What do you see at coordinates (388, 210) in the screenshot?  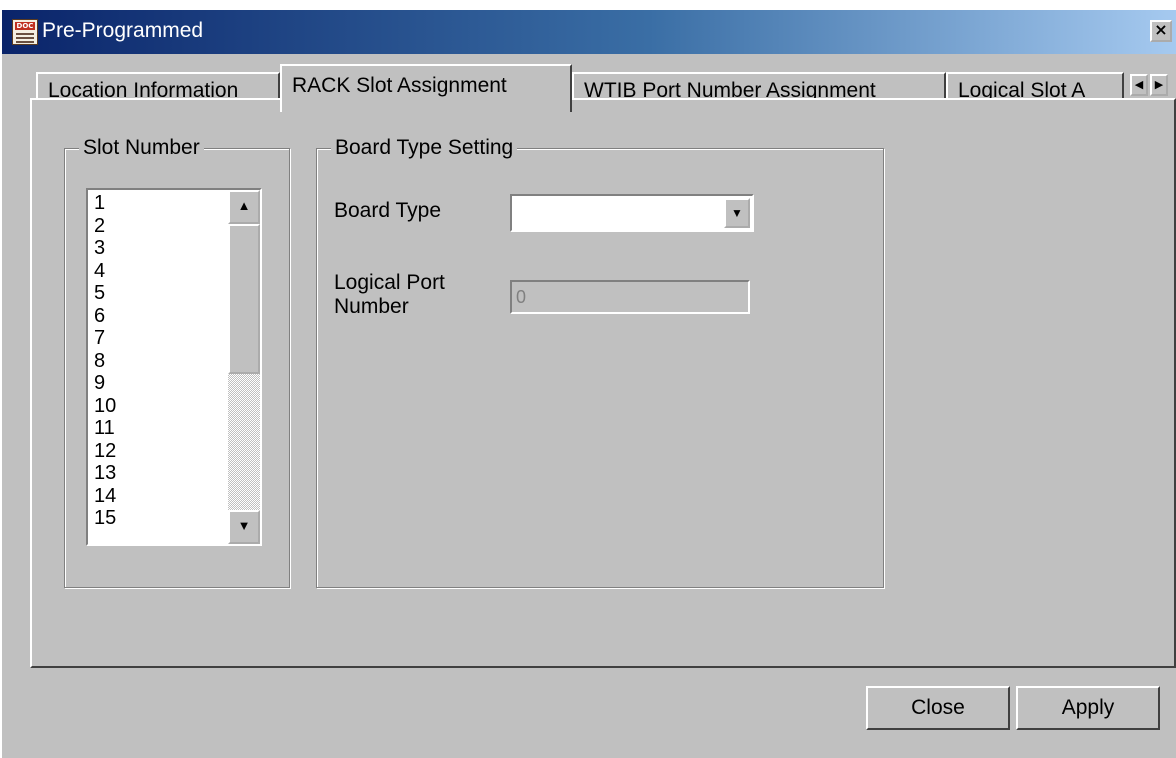 I see `board-type-label: Board Type` at bounding box center [388, 210].